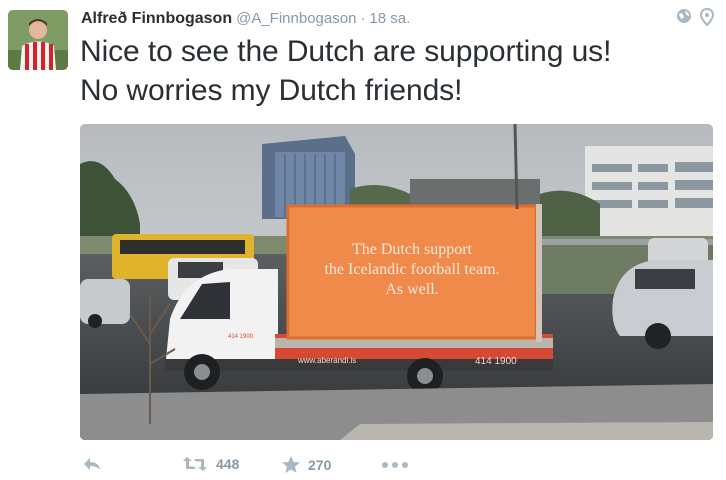 The image size is (726, 480). What do you see at coordinates (228, 464) in the screenshot?
I see `retweet-count: 448` at bounding box center [228, 464].